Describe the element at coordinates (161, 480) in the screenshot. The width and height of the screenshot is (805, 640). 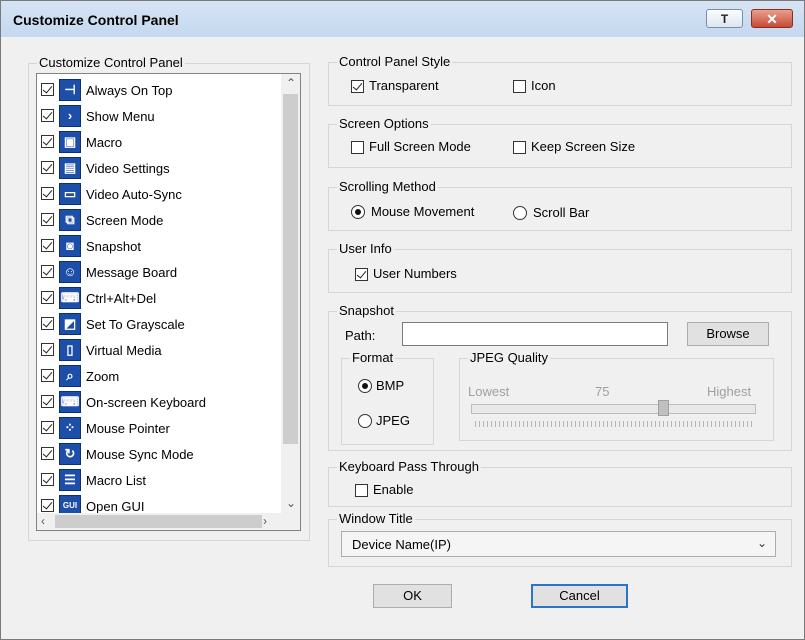
I see `list-item: ☰ Macro List` at that location.